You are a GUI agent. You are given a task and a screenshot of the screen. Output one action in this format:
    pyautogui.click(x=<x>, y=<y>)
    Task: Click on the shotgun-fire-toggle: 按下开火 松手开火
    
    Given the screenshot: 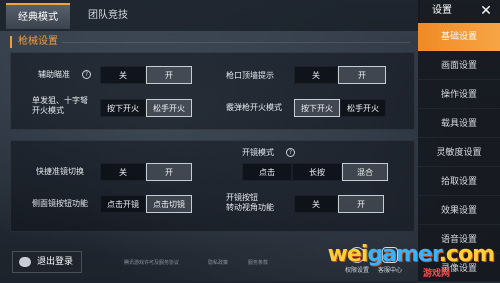 What is the action you would take?
    pyautogui.click(x=340, y=108)
    